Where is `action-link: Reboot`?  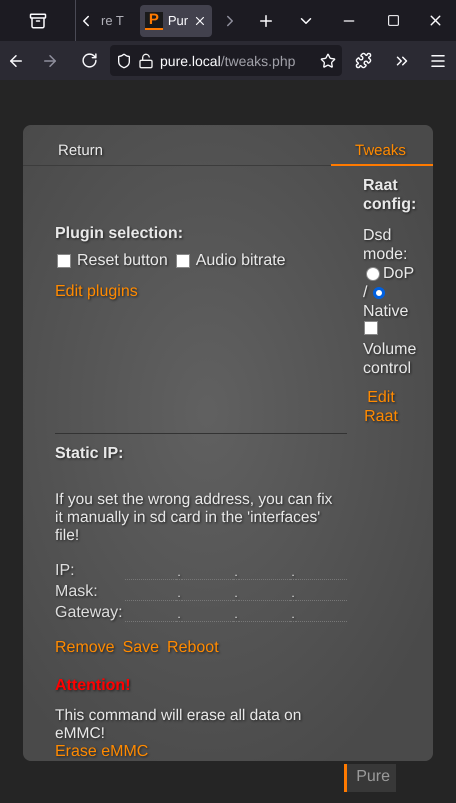
action-link: Reboot is located at coordinates (193, 648).